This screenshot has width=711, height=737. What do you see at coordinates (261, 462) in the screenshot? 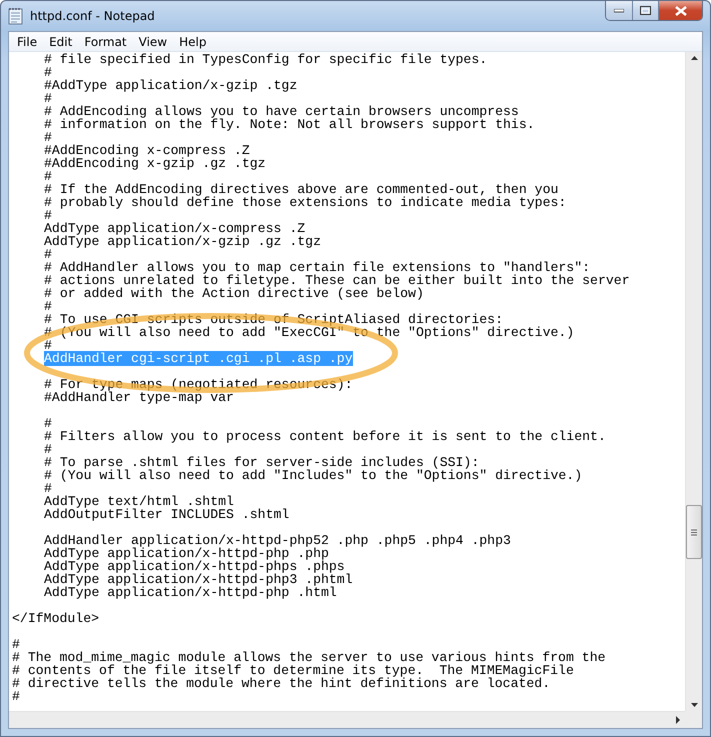
I see `code-line: # To parse .shtml files for server-side includes (SSI):` at bounding box center [261, 462].